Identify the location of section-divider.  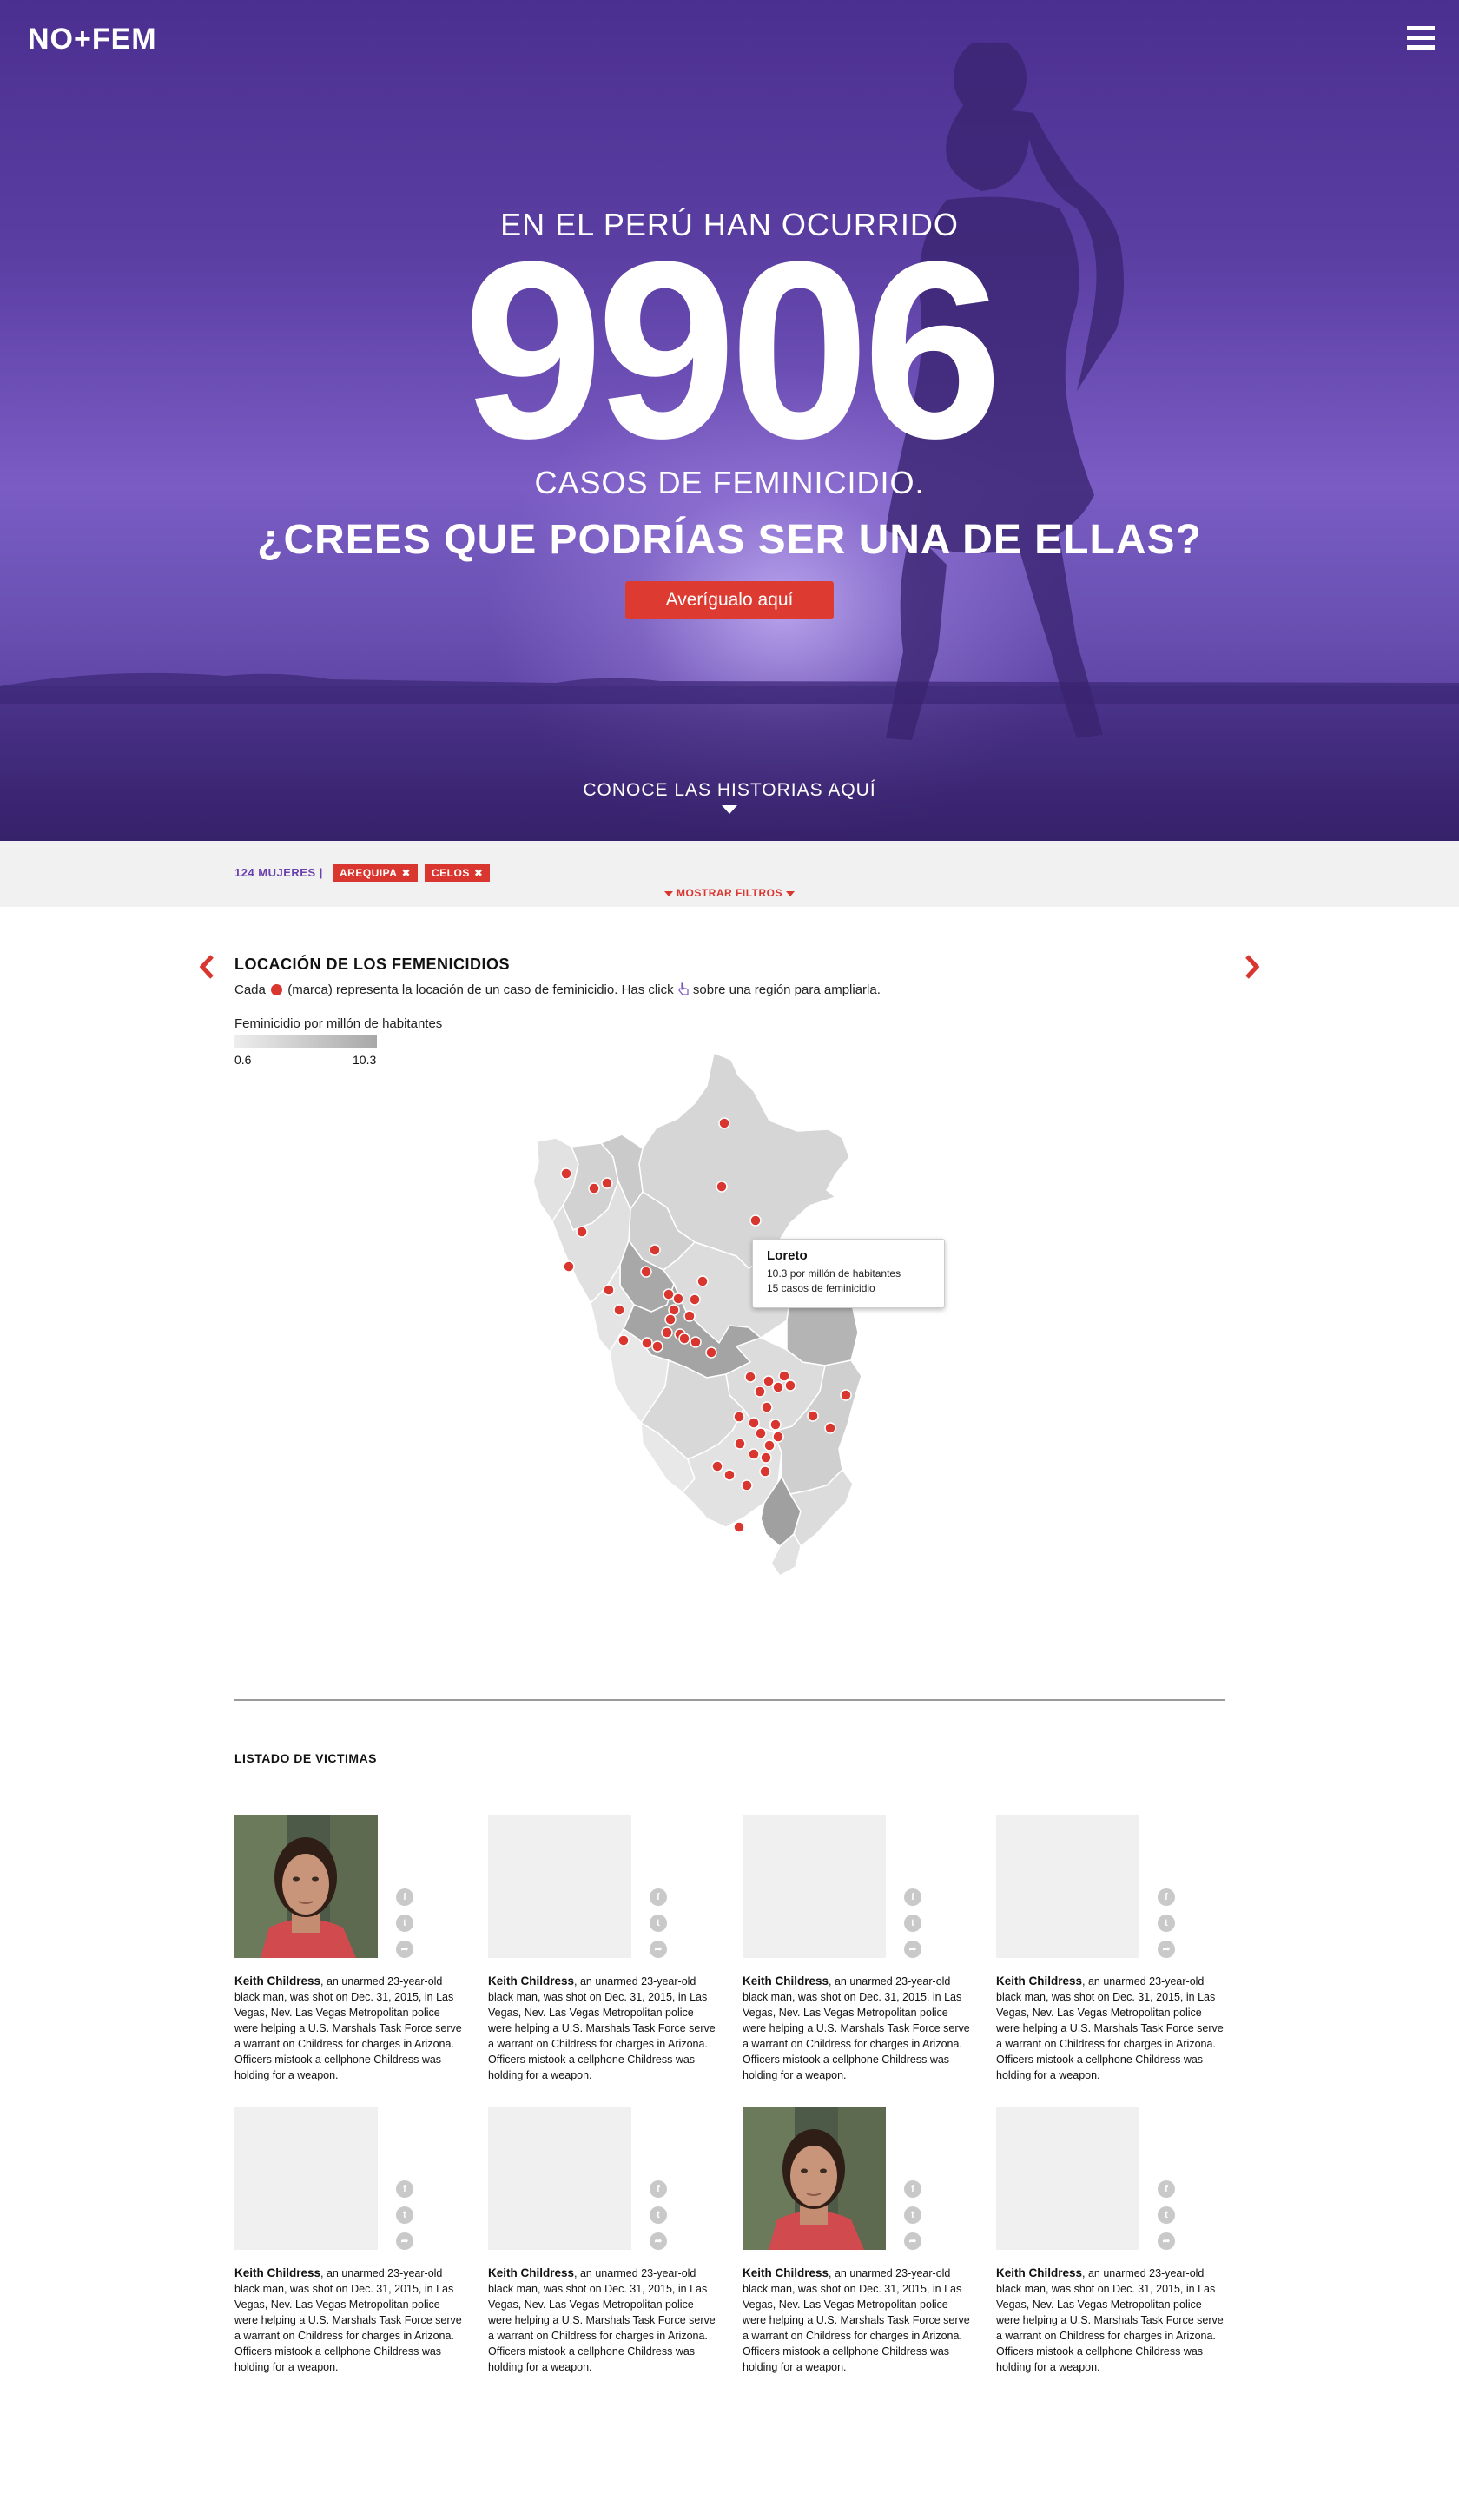
(729, 1700).